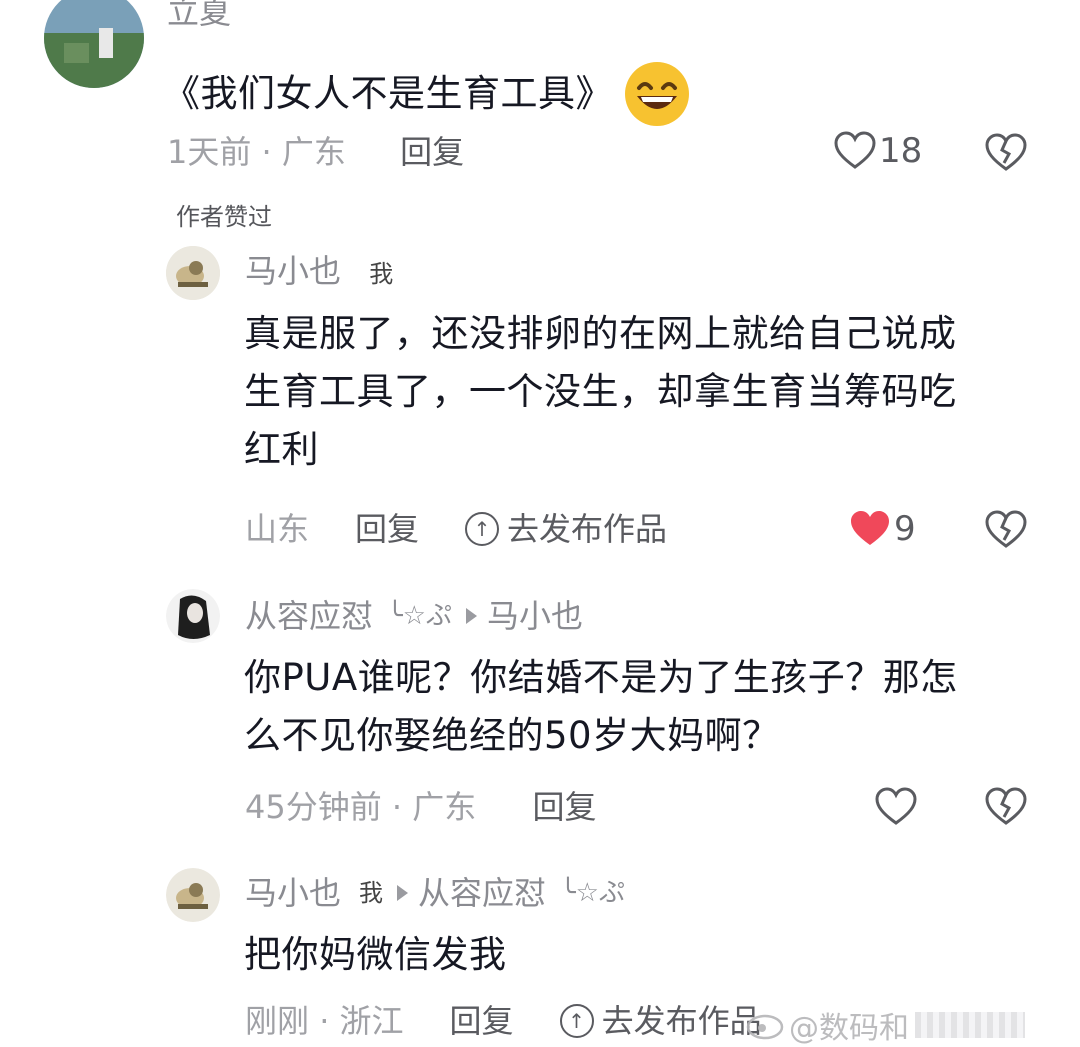 This screenshot has width=1080, height=1047. I want to click on comment-text-line: 真是服了，还没排卵的在网上就给自己说成, so click(600, 333).